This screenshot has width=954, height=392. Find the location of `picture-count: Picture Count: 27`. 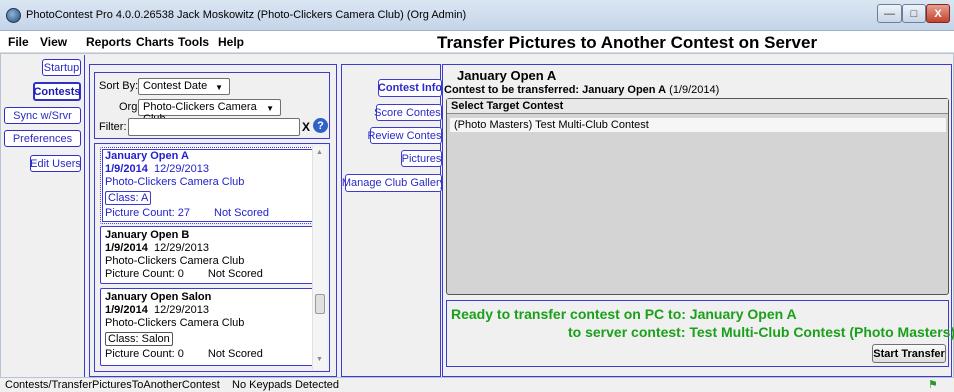

picture-count: Picture Count: 27 is located at coordinates (147, 213).